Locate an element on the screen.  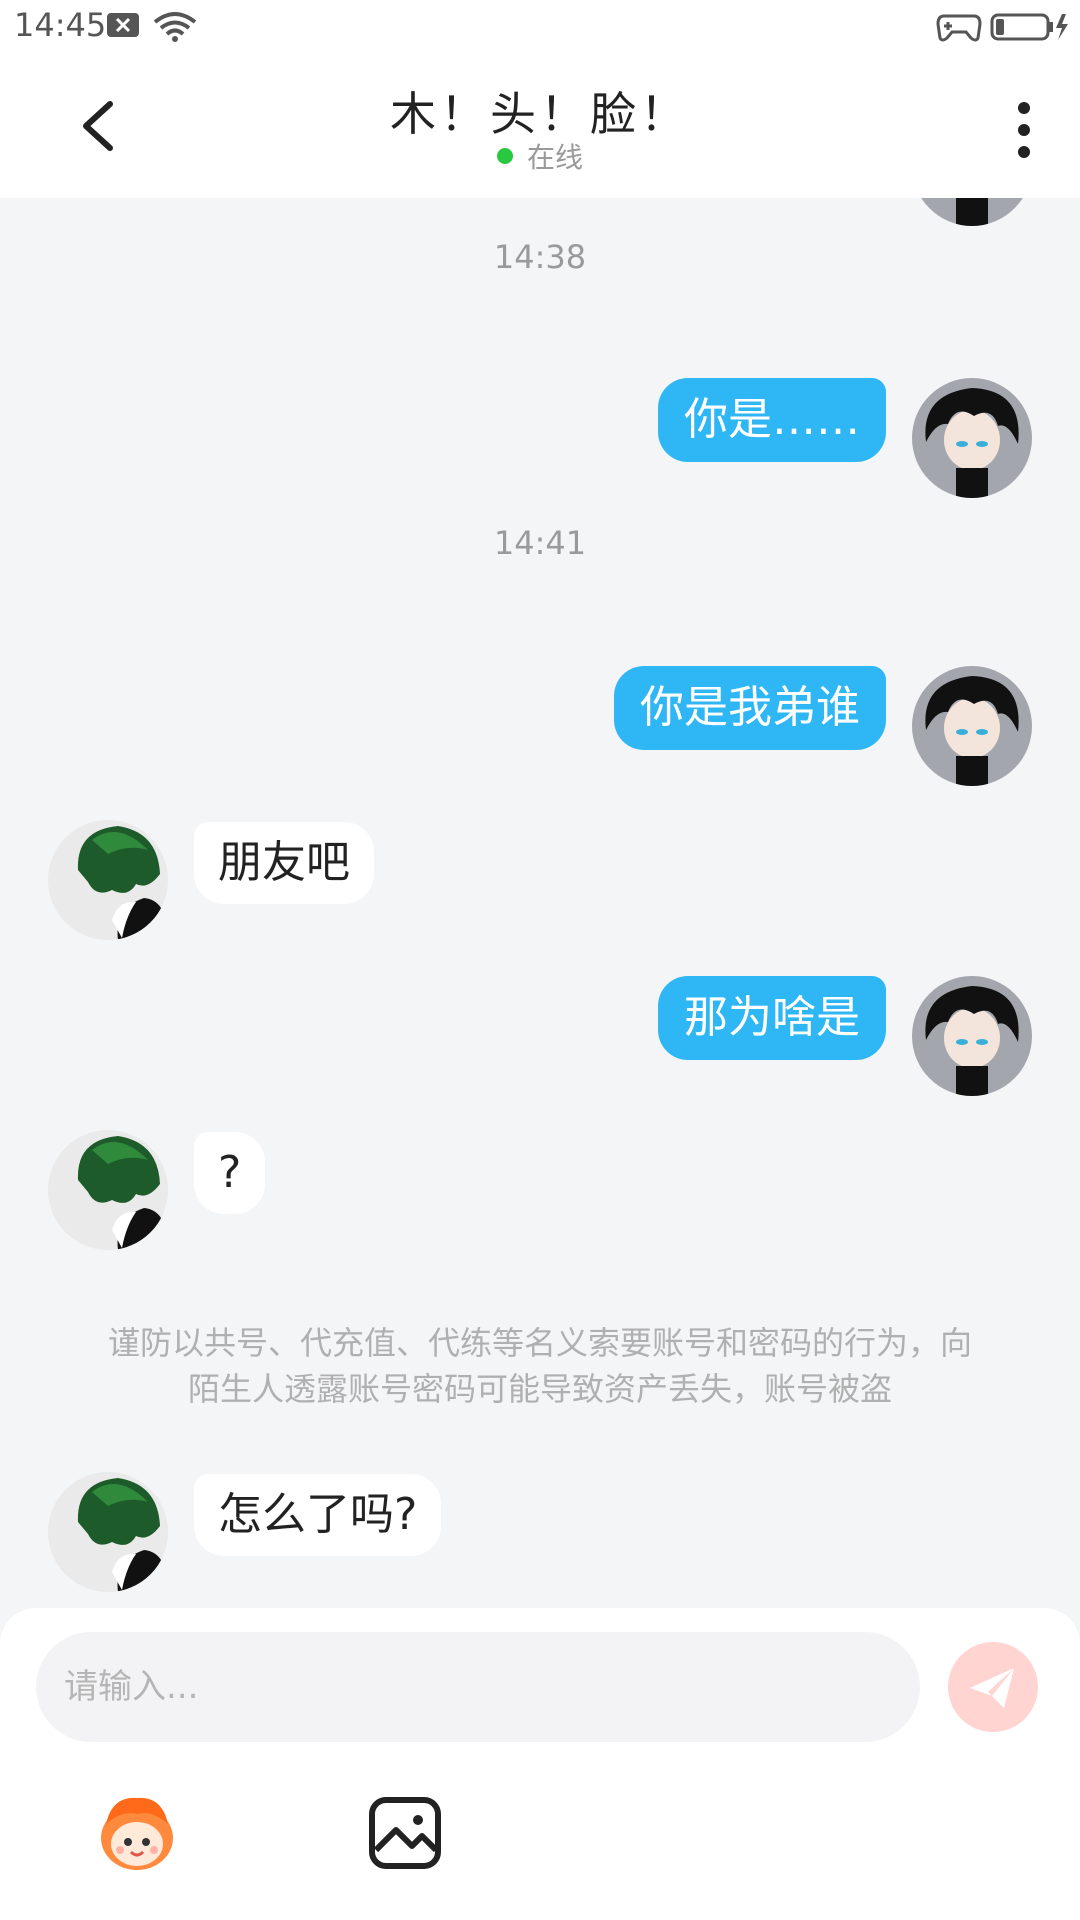
send-button is located at coordinates (993, 1687).